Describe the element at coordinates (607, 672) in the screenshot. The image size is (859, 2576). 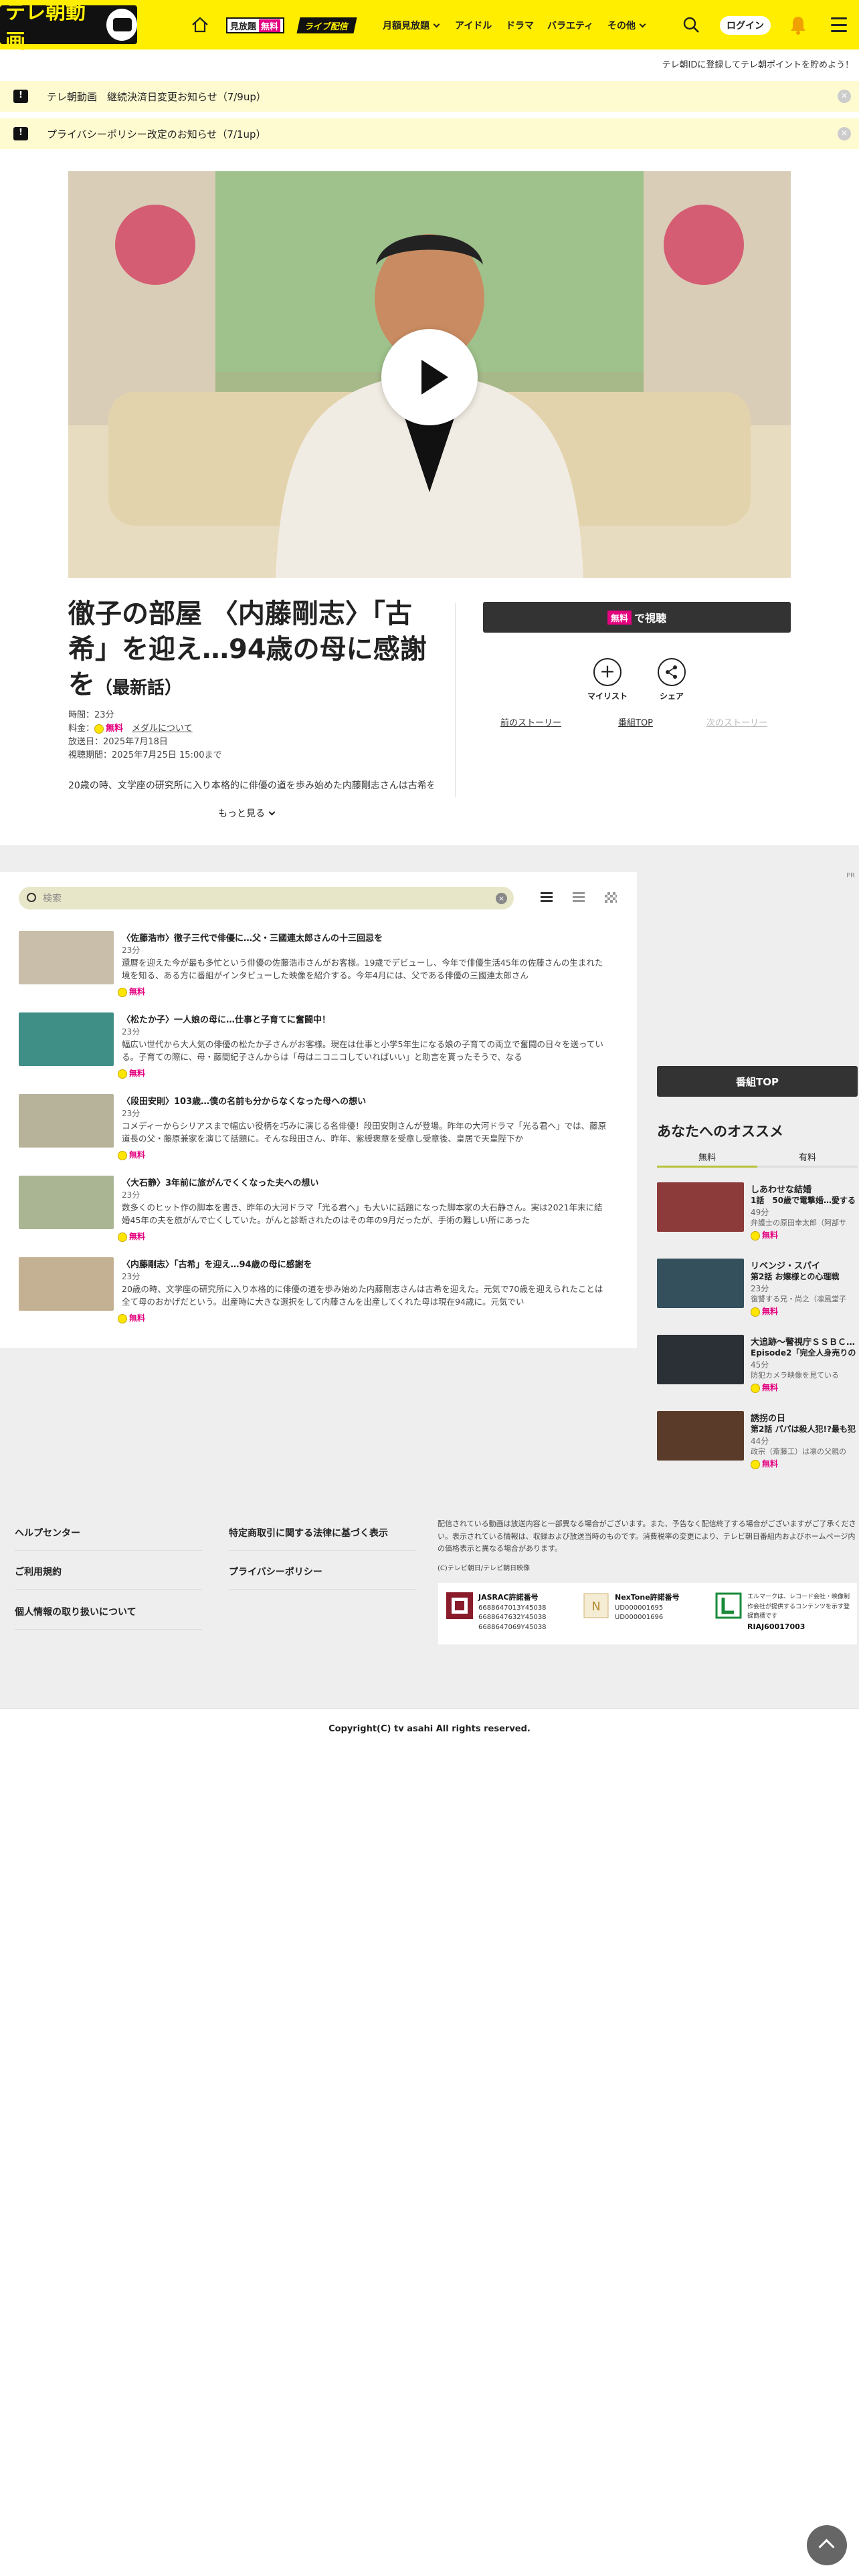
I see `plus-icon: +` at that location.